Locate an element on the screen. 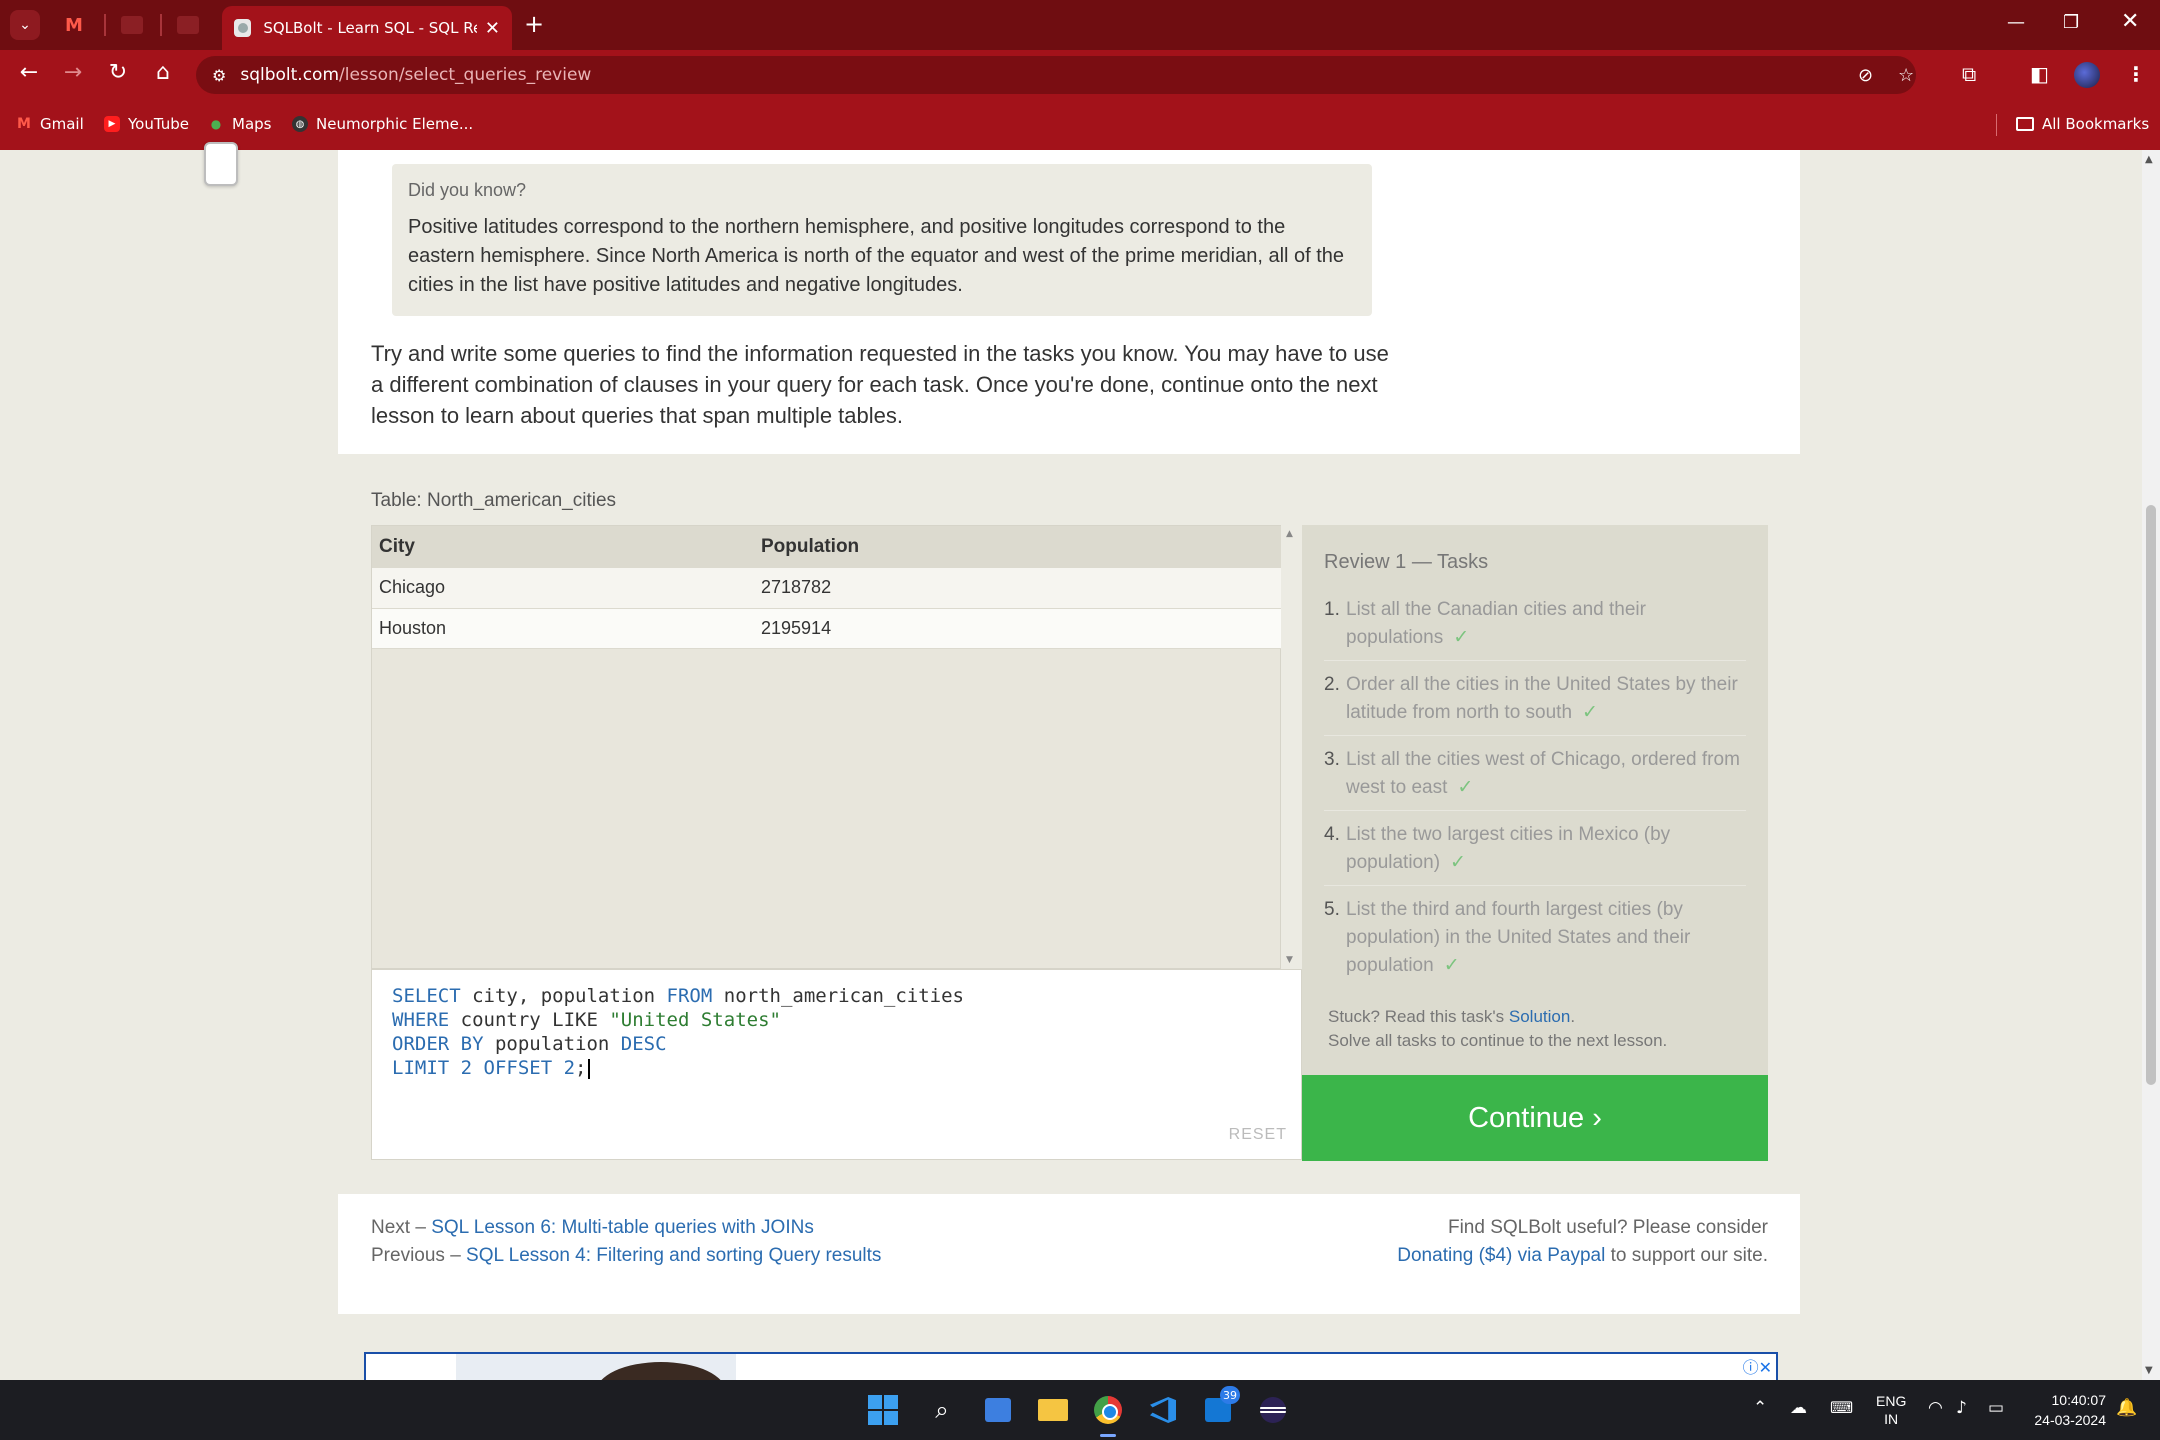 The width and height of the screenshot is (2160, 1440). bookmark-maps: ● Maps is located at coordinates (240, 124).